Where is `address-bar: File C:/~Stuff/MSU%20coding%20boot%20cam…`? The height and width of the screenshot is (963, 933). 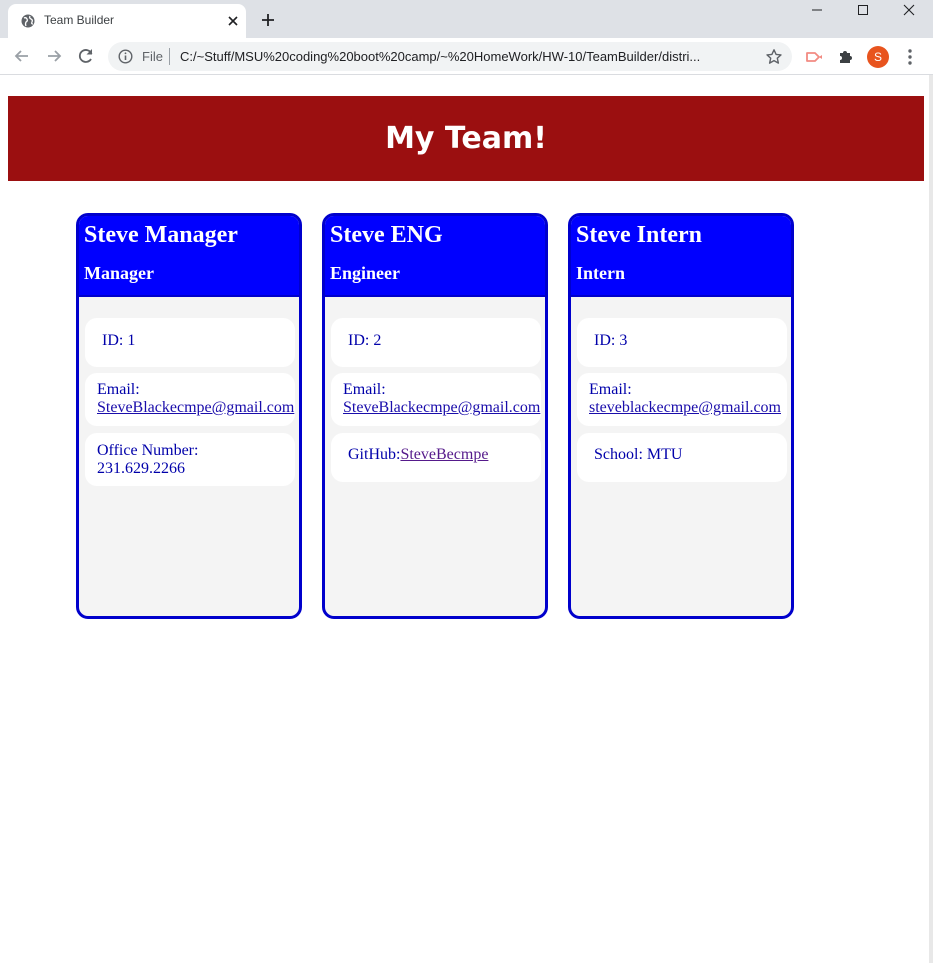
address-bar: File C:/~Stuff/MSU%20coding%20boot%20cam… is located at coordinates (450, 56).